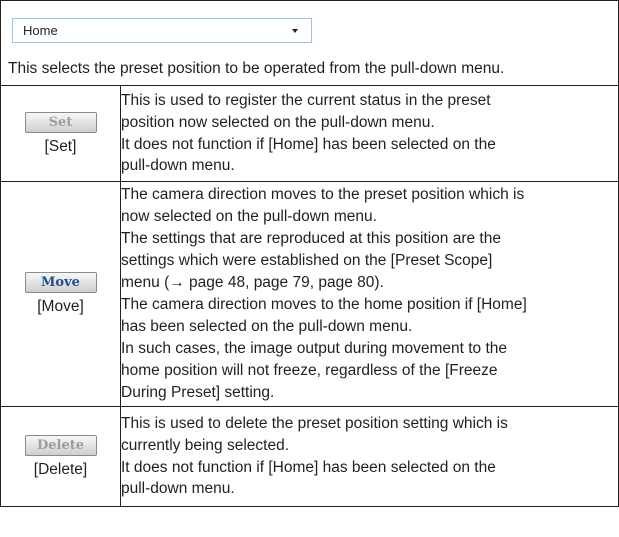 The image size is (619, 537). What do you see at coordinates (60, 306) in the screenshot?
I see `move-caption: [Move]` at bounding box center [60, 306].